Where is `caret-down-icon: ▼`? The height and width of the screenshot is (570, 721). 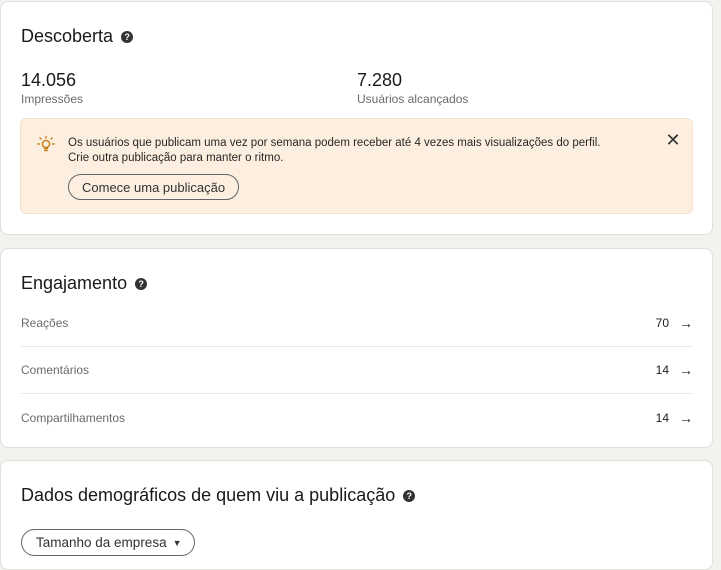 caret-down-icon: ▼ is located at coordinates (177, 542).